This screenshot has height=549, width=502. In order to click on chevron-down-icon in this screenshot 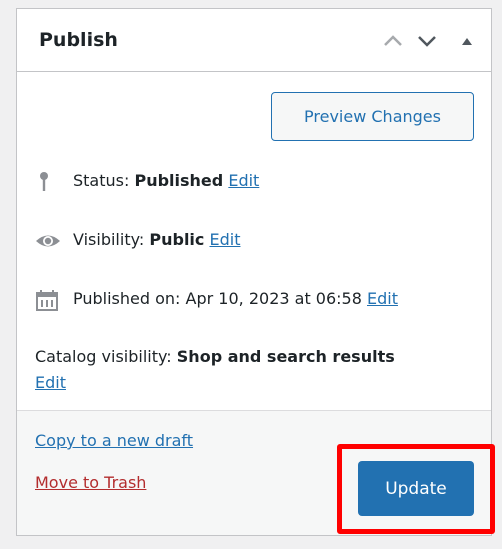, I will do `click(427, 41)`.